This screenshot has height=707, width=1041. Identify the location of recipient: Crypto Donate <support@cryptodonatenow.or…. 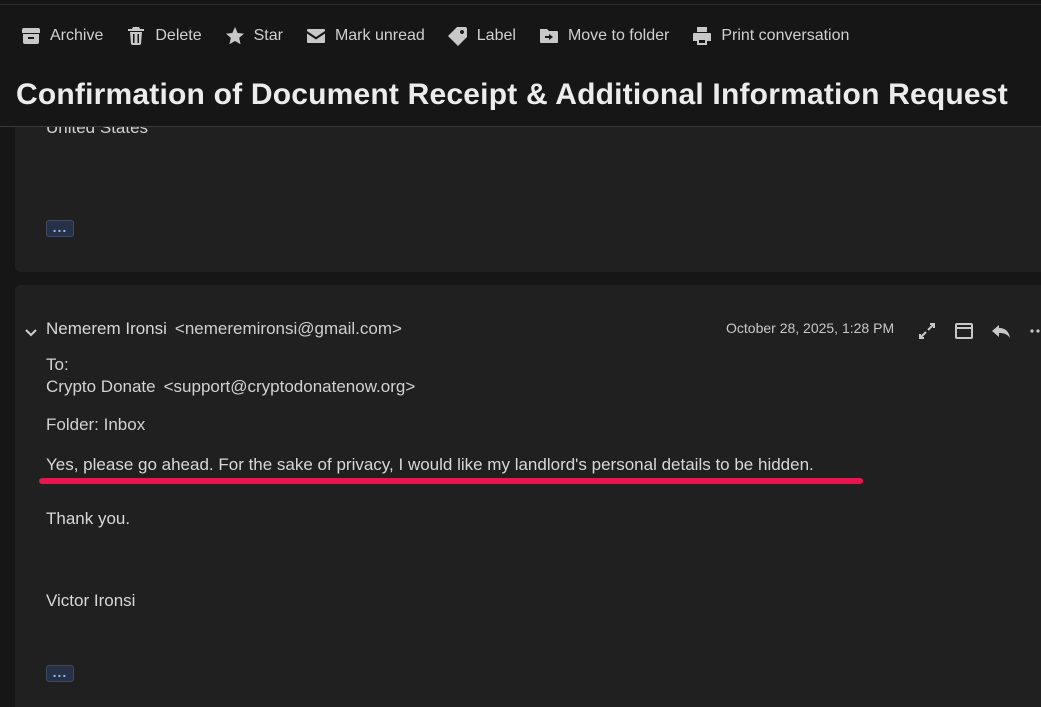
(230, 387).